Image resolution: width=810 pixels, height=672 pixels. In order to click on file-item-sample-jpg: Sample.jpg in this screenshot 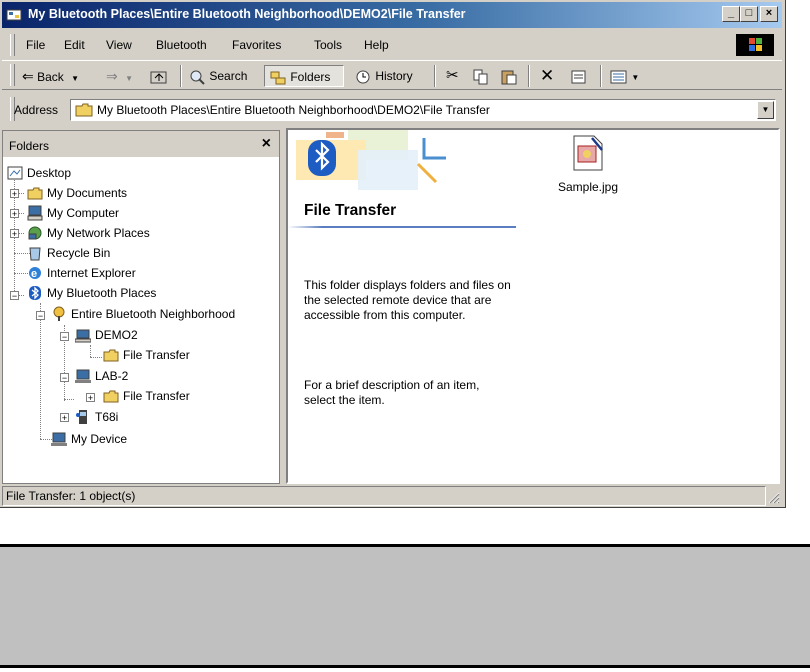, I will do `click(588, 164)`.